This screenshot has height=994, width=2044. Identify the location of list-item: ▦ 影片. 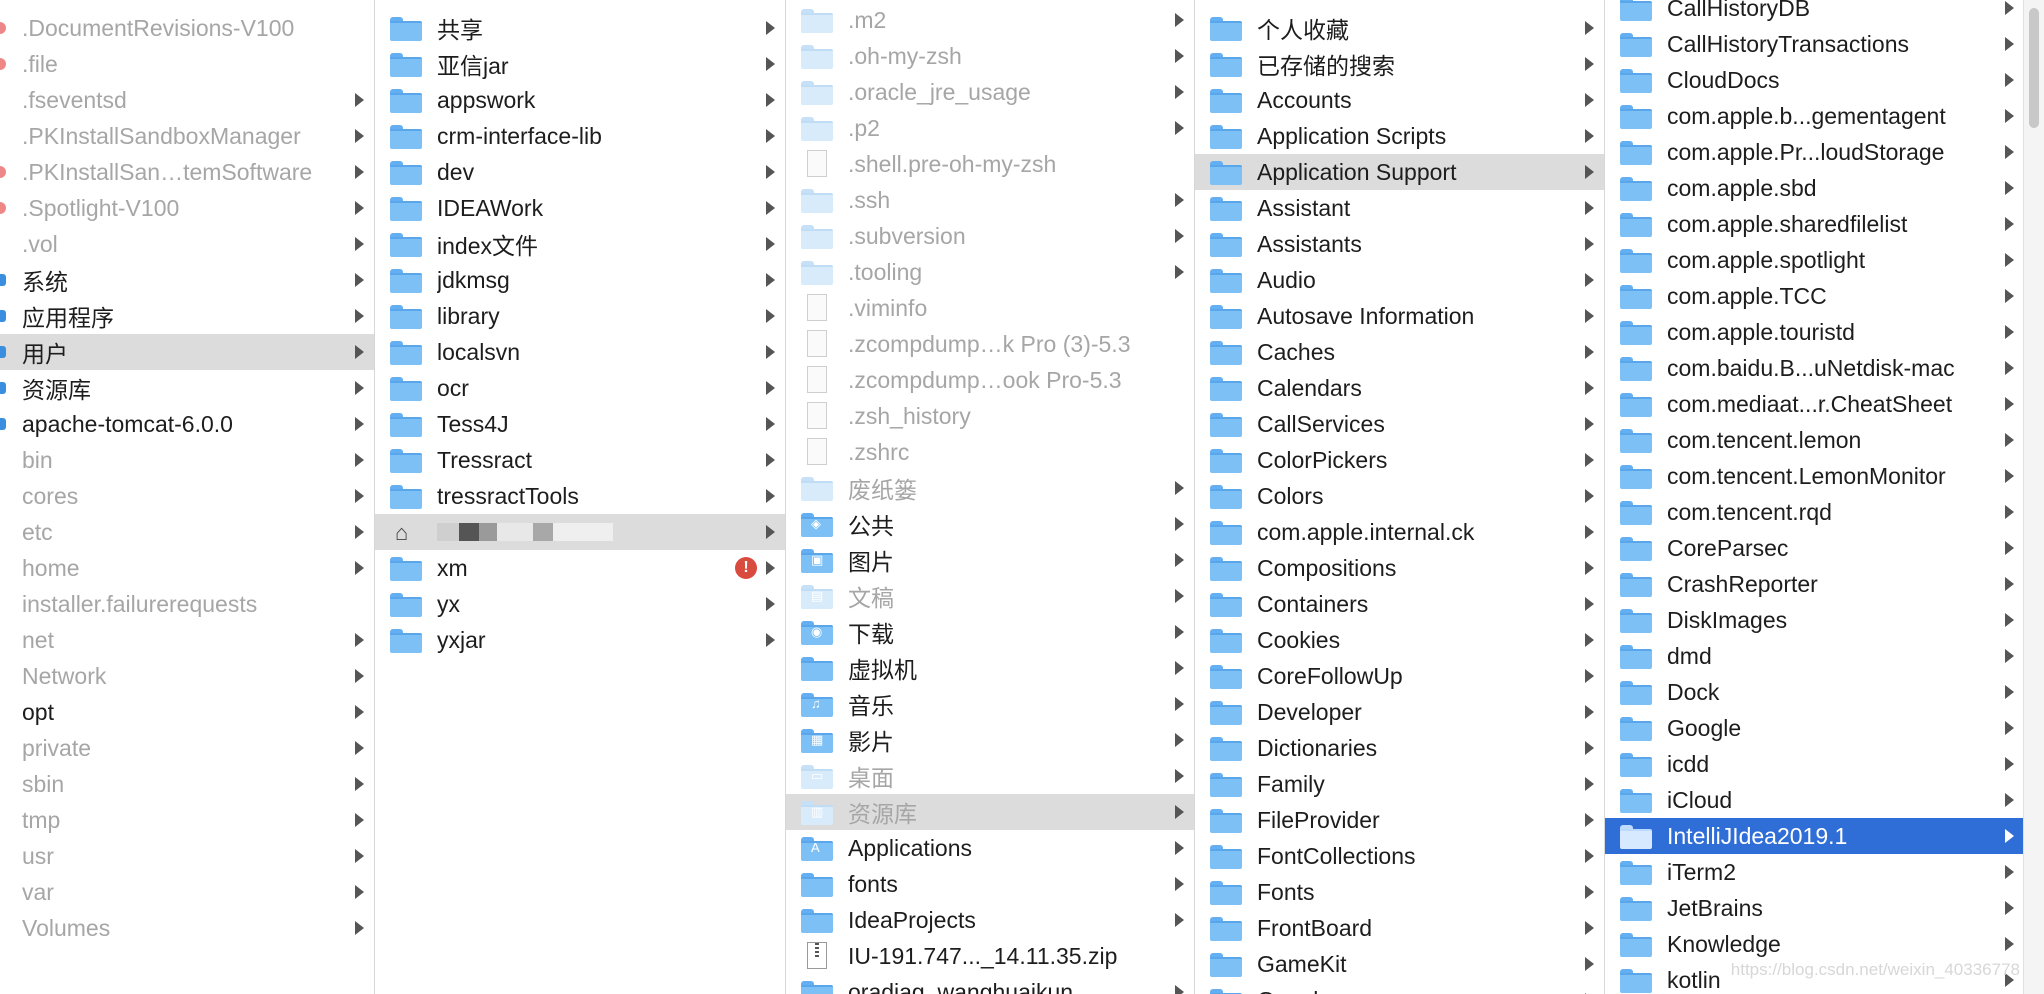
(990, 740).